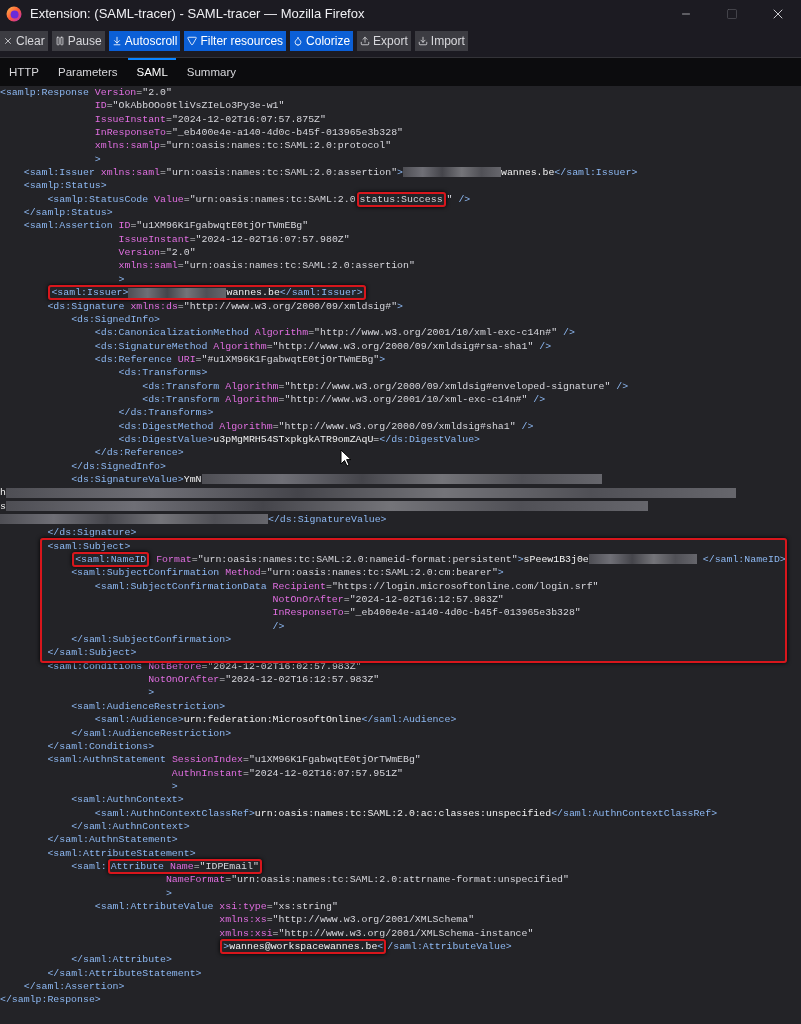 Image resolution: width=801 pixels, height=1024 pixels. What do you see at coordinates (59, 41) in the screenshot?
I see `pause-icon` at bounding box center [59, 41].